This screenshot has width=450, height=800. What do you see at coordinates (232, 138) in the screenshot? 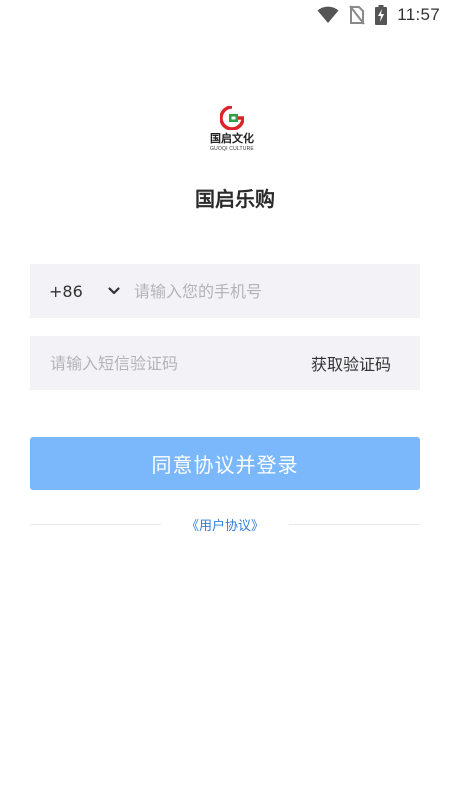
I see `brand-name: 国启文化` at bounding box center [232, 138].